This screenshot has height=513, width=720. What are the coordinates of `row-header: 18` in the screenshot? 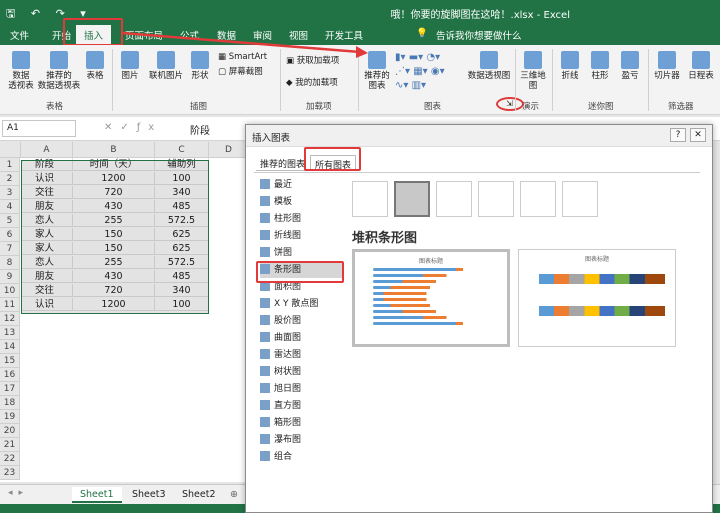 It's located at (10, 403).